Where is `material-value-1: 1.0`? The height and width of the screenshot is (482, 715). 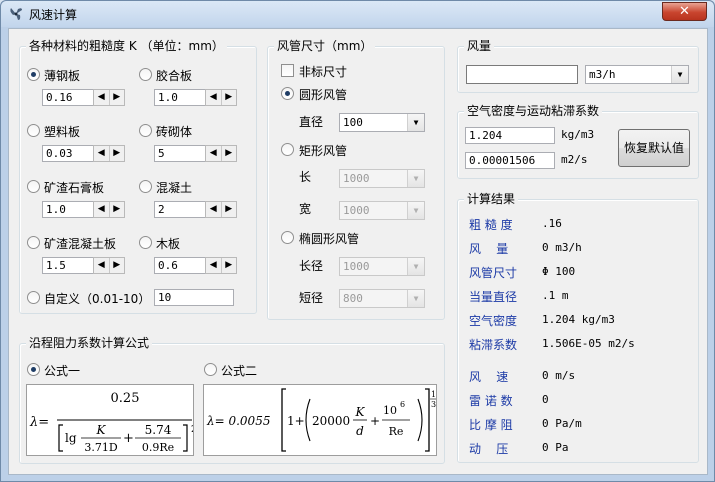
material-value-1: 1.0 is located at coordinates (180, 97).